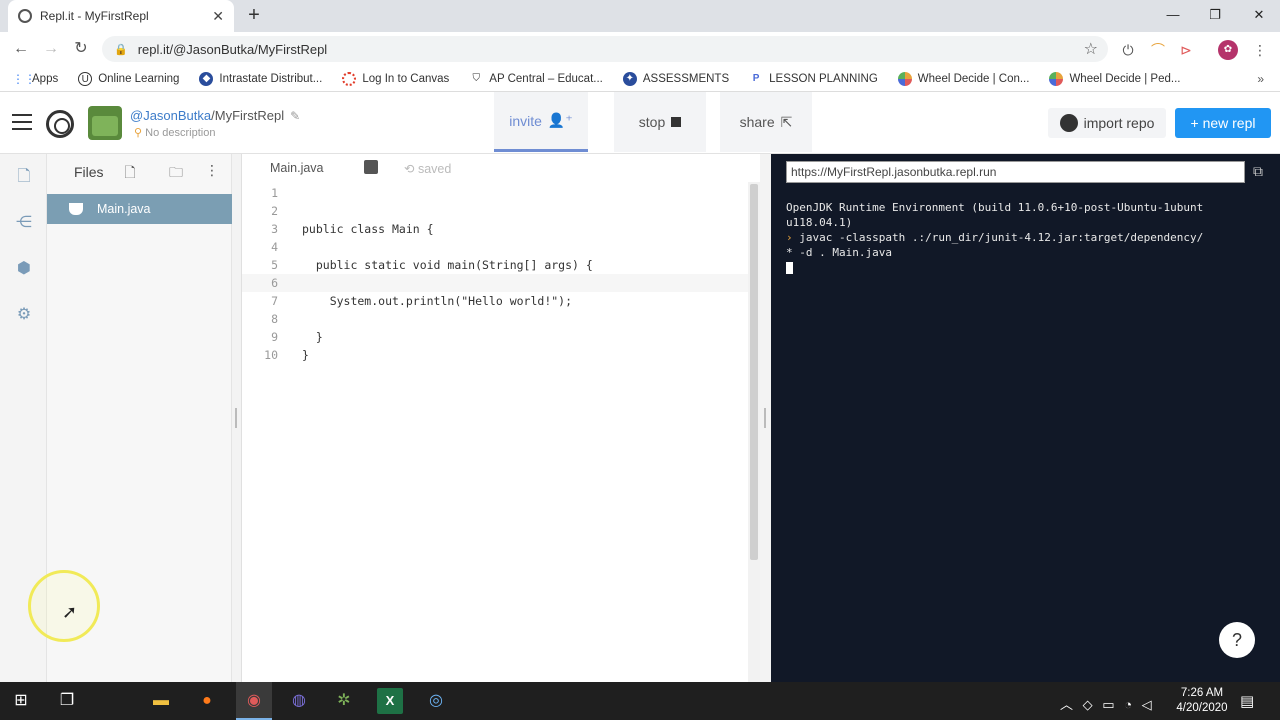 This screenshot has width=1280, height=720. What do you see at coordinates (274, 319) in the screenshot?
I see `code-line: 8` at bounding box center [274, 319].